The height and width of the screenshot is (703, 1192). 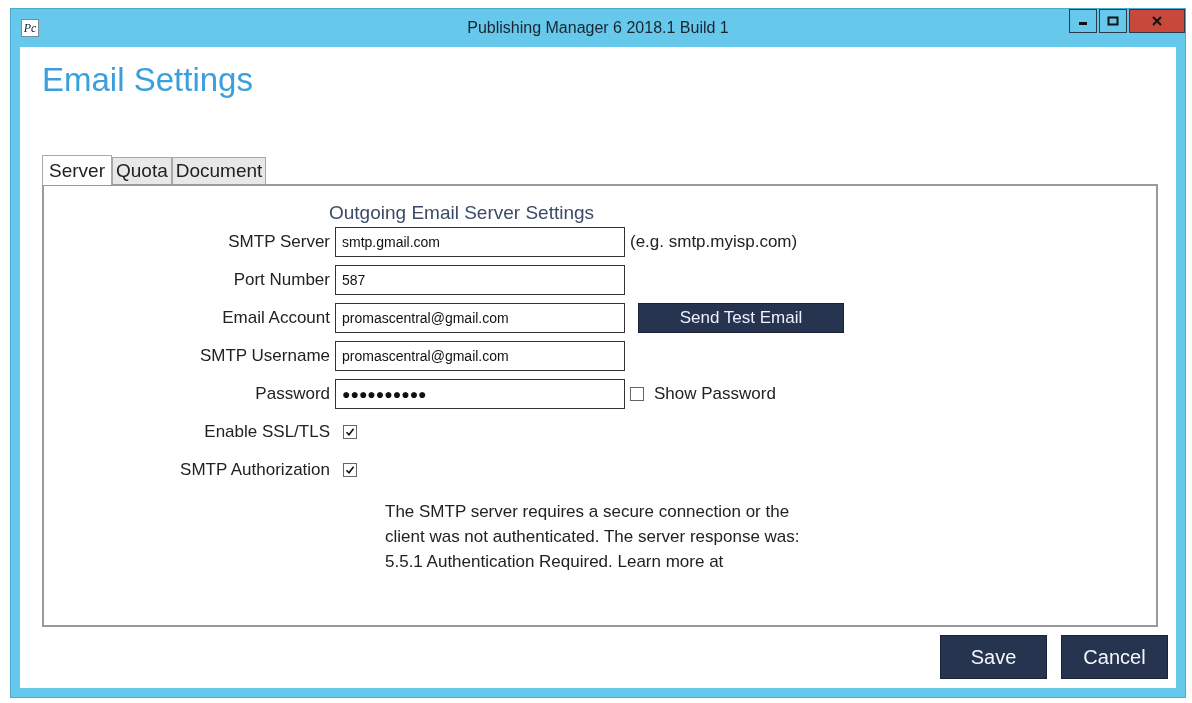 What do you see at coordinates (1114, 657) in the screenshot?
I see `dialog-button: Cancel` at bounding box center [1114, 657].